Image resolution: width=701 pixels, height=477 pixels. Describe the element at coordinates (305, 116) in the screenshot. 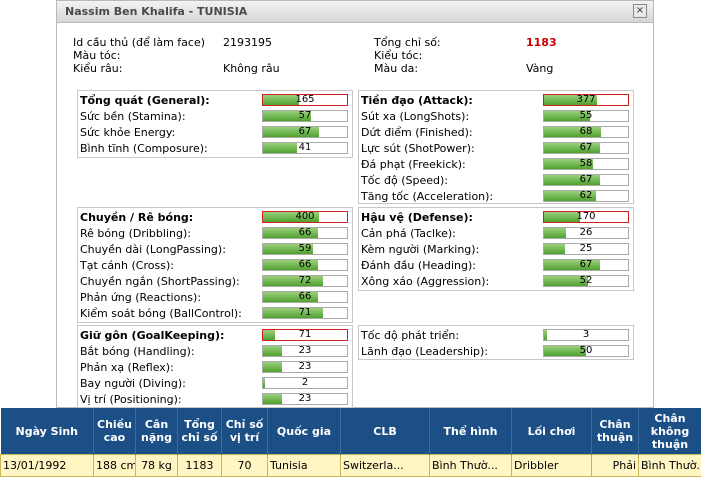

I see `stat-bar: 57` at that location.